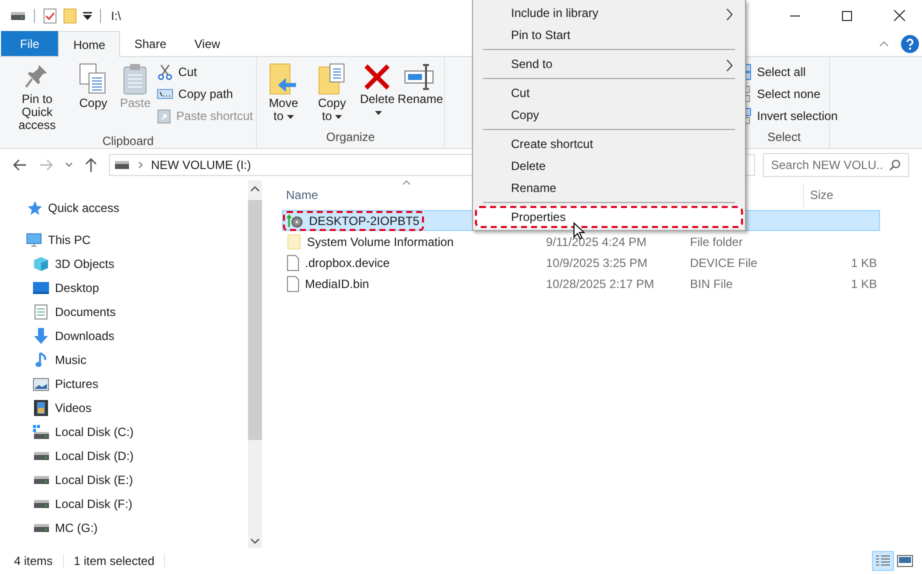  What do you see at coordinates (711, 283) in the screenshot?
I see `file-type: BIN File` at bounding box center [711, 283].